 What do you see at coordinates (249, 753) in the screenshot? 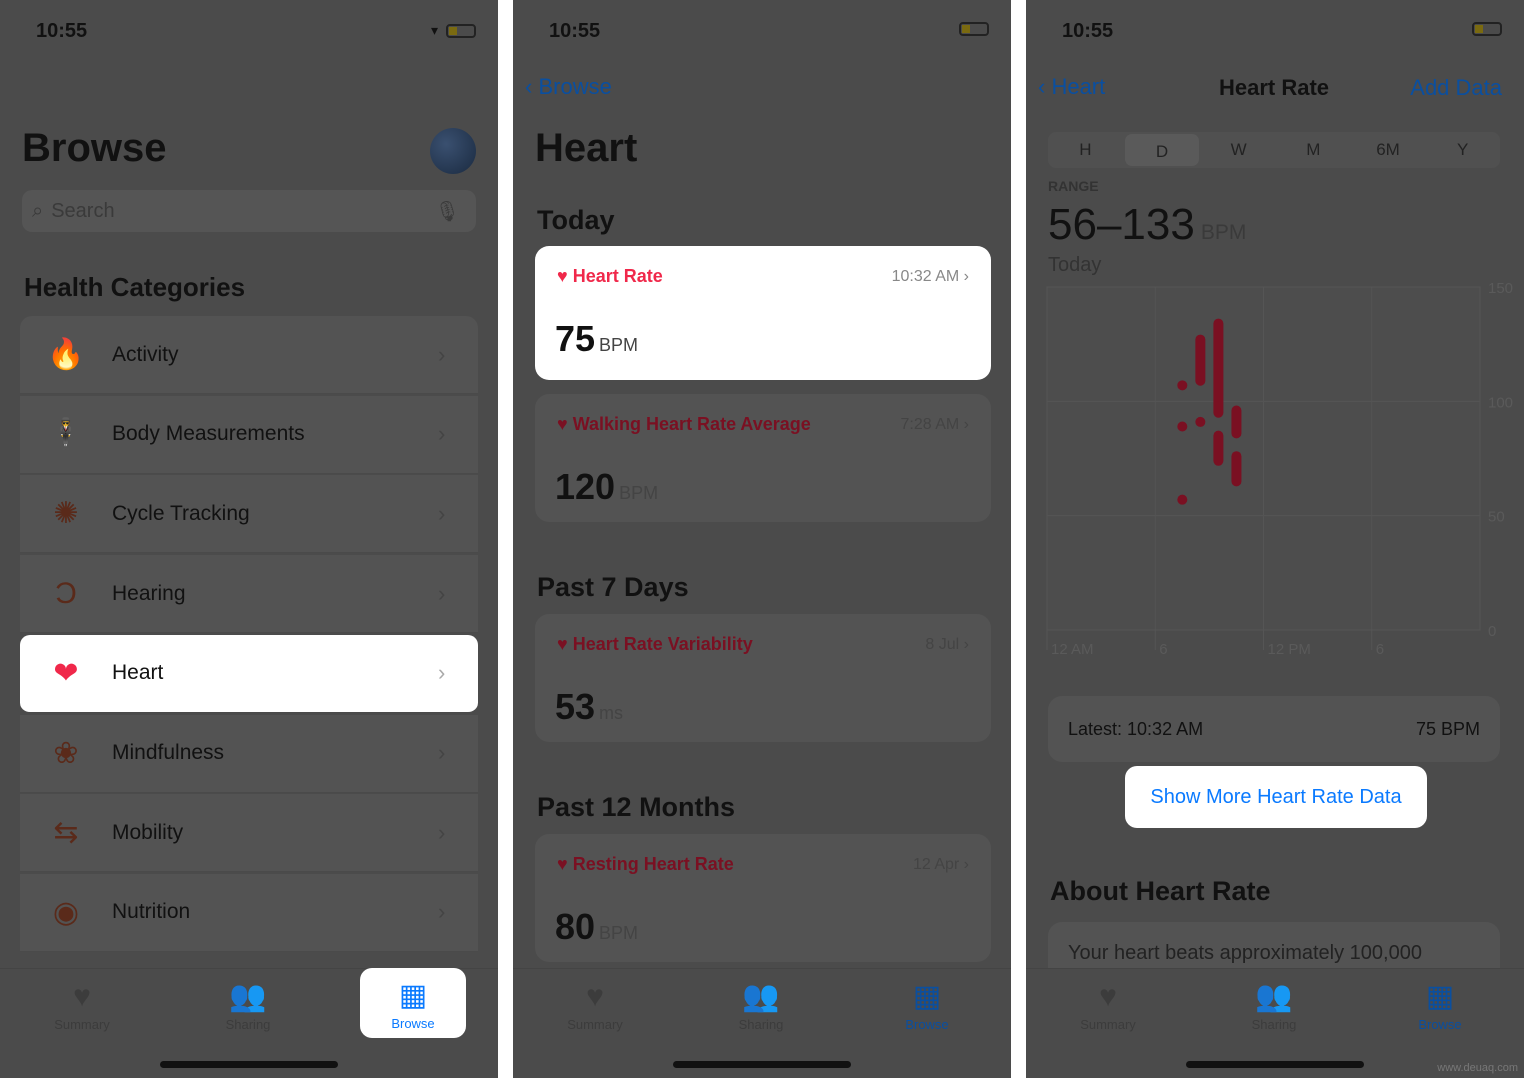
I see `category-mindfulness: ❀ Mindfulness ›` at bounding box center [249, 753].